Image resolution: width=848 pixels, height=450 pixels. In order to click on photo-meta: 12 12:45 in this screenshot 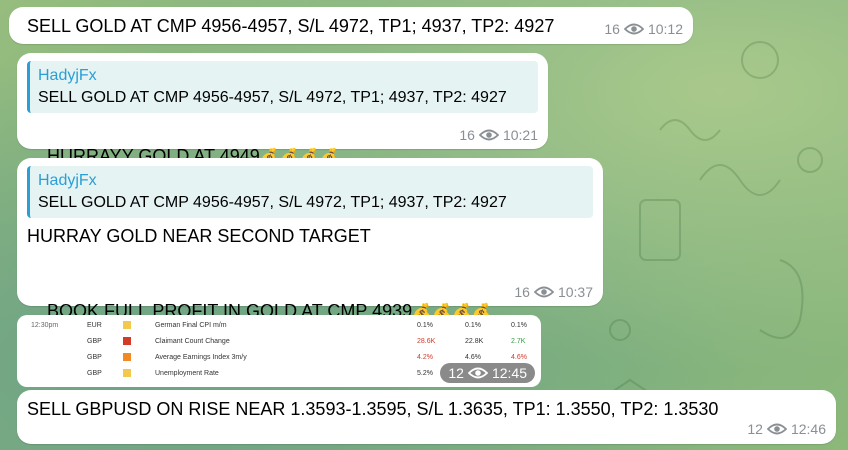, I will do `click(487, 373)`.